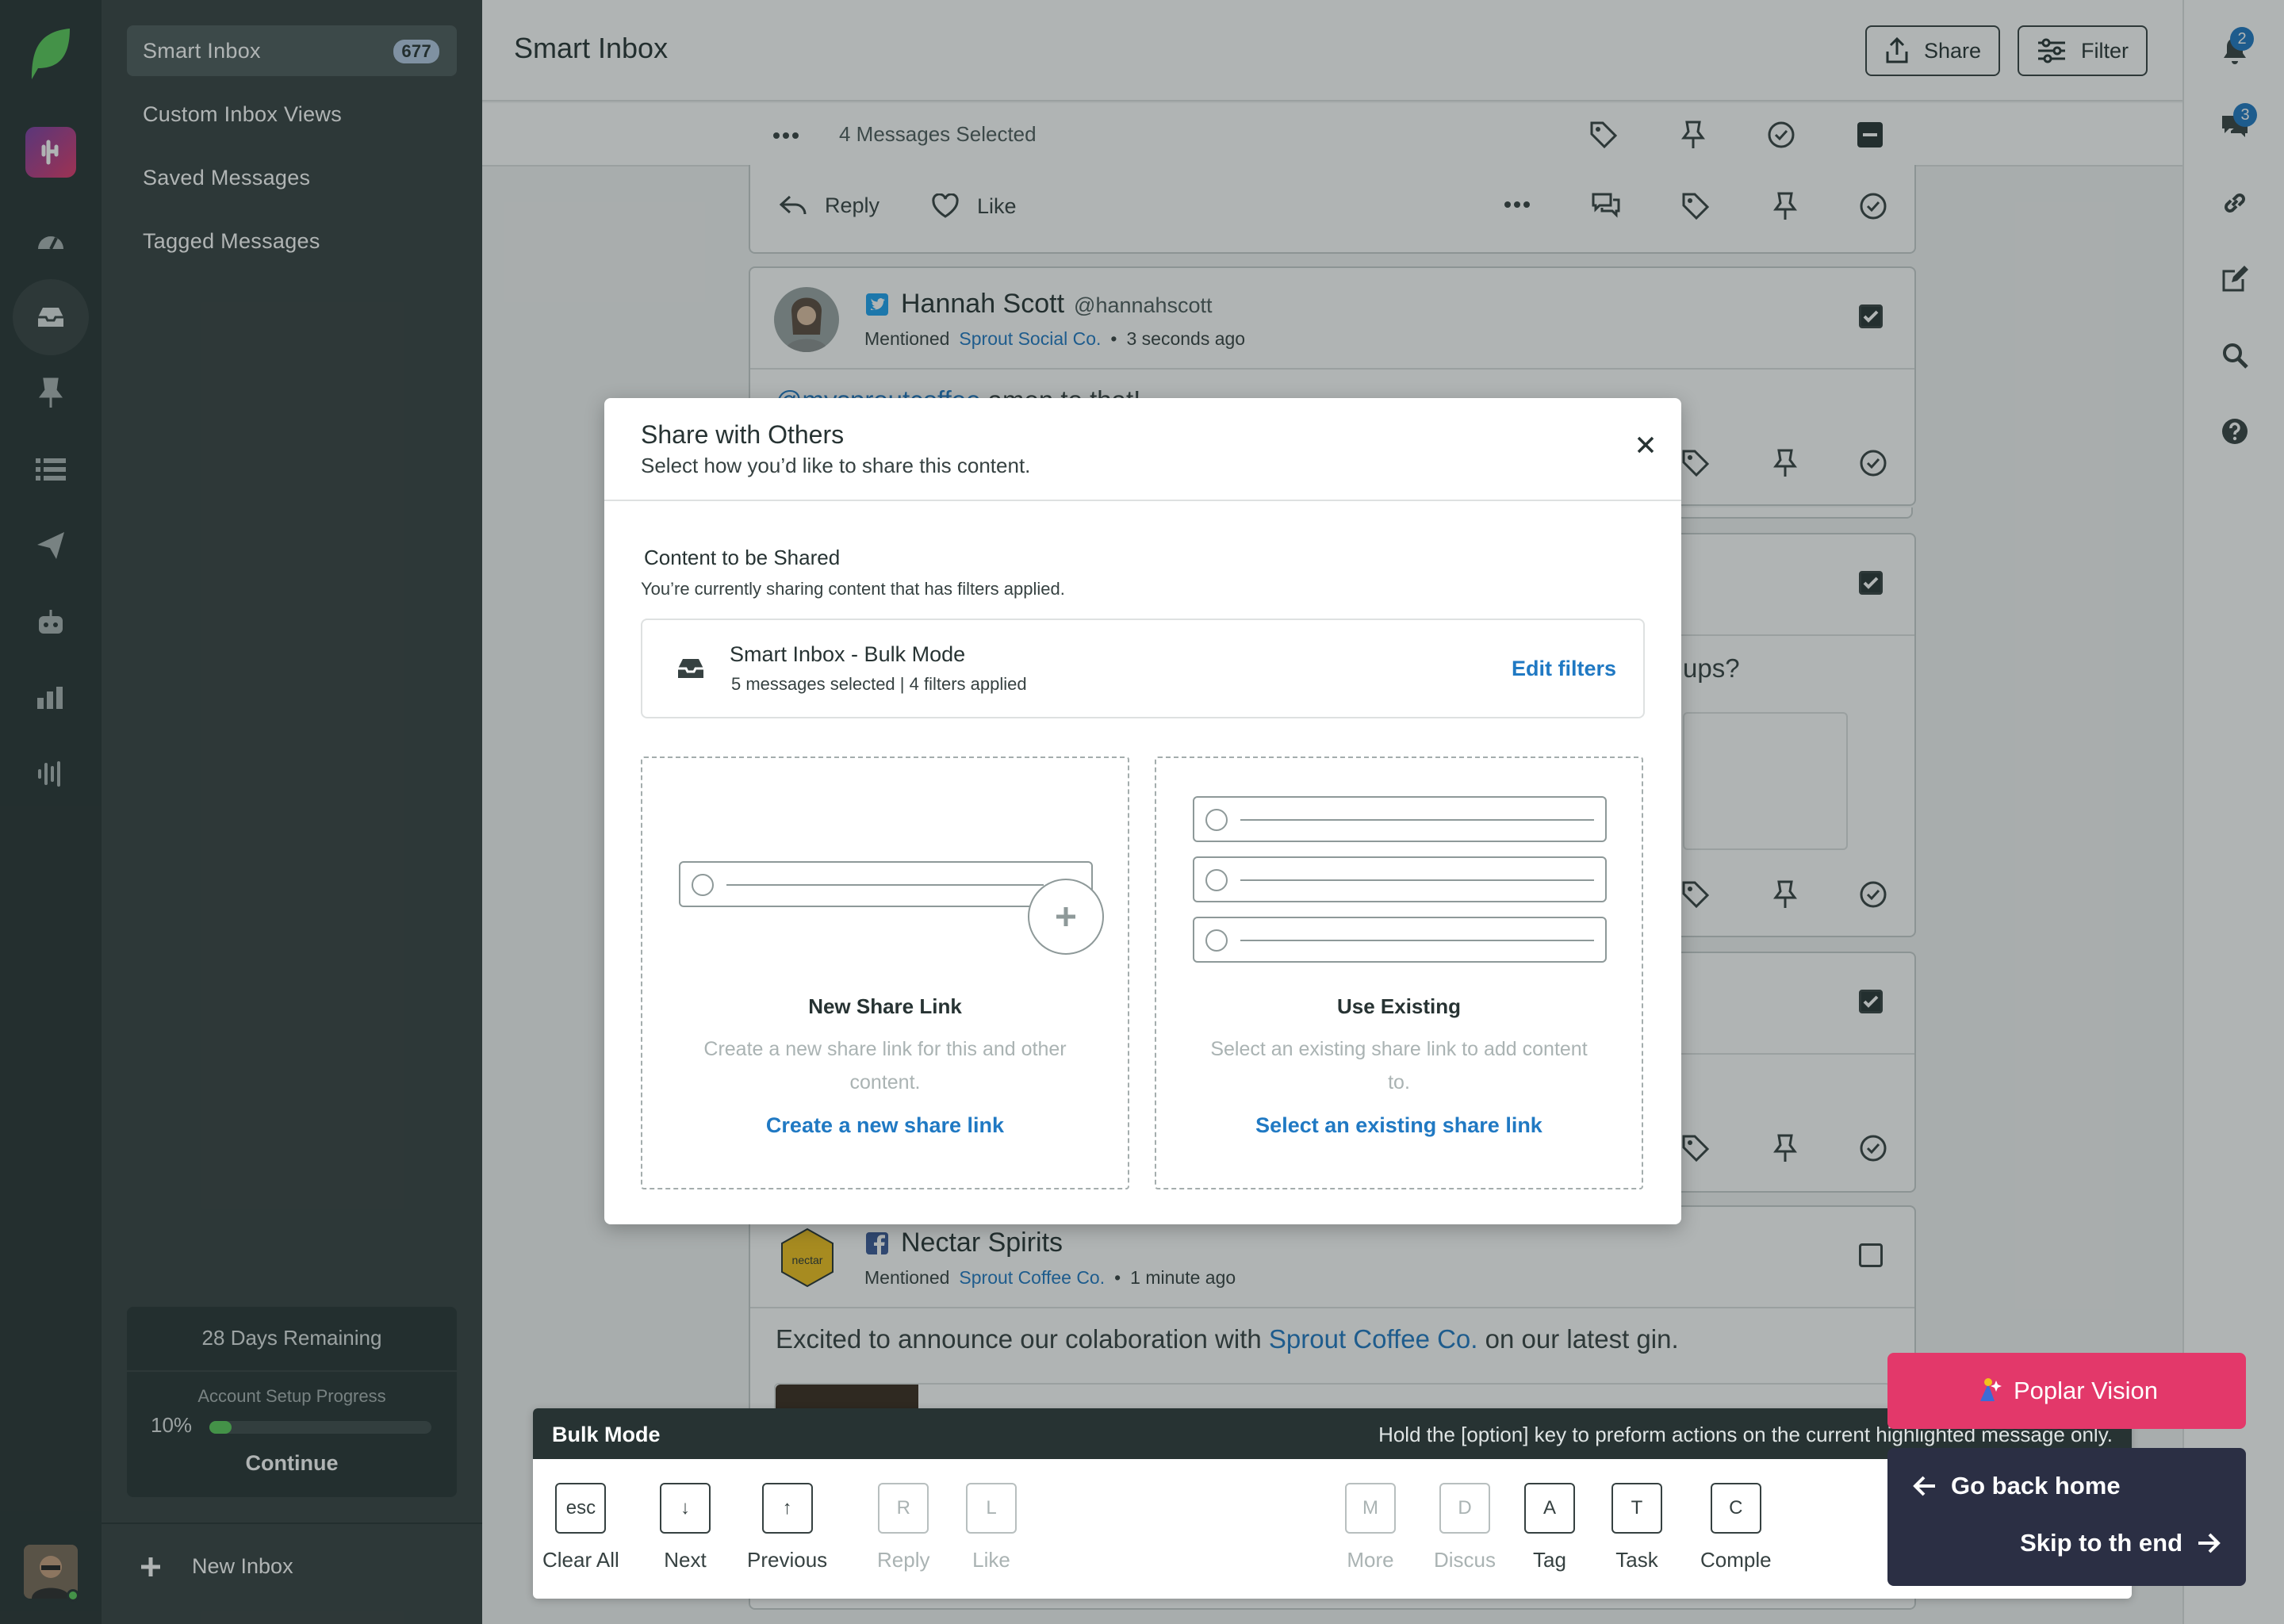  Describe the element at coordinates (691, 668) in the screenshot. I see `inbox-icon` at that location.